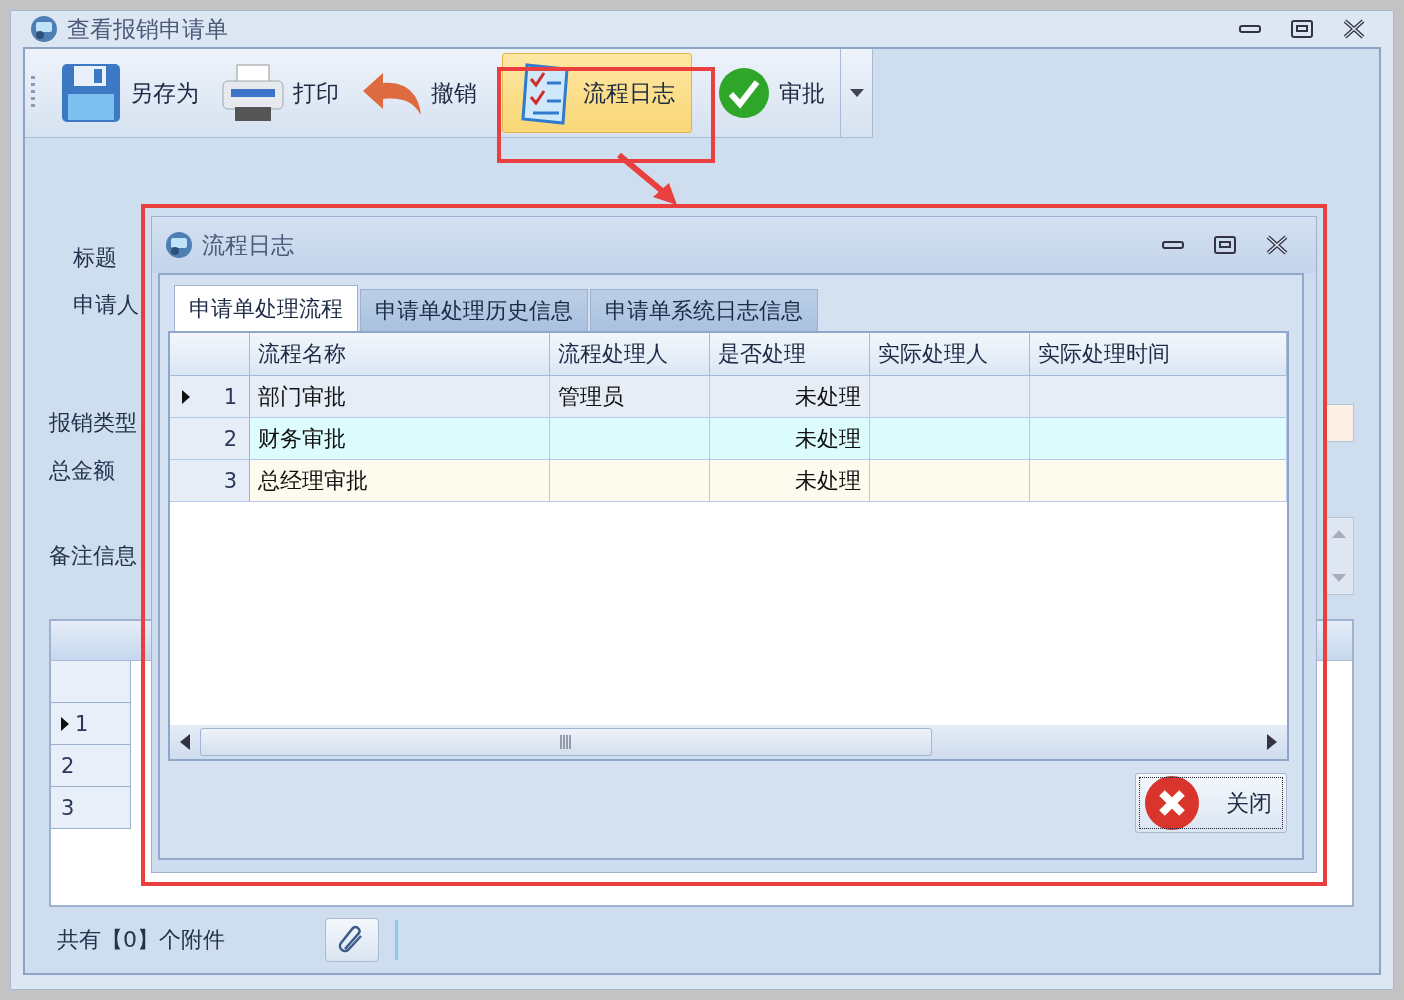 Image resolution: width=1404 pixels, height=1000 pixels. I want to click on scrollbar-thumb, so click(566, 742).